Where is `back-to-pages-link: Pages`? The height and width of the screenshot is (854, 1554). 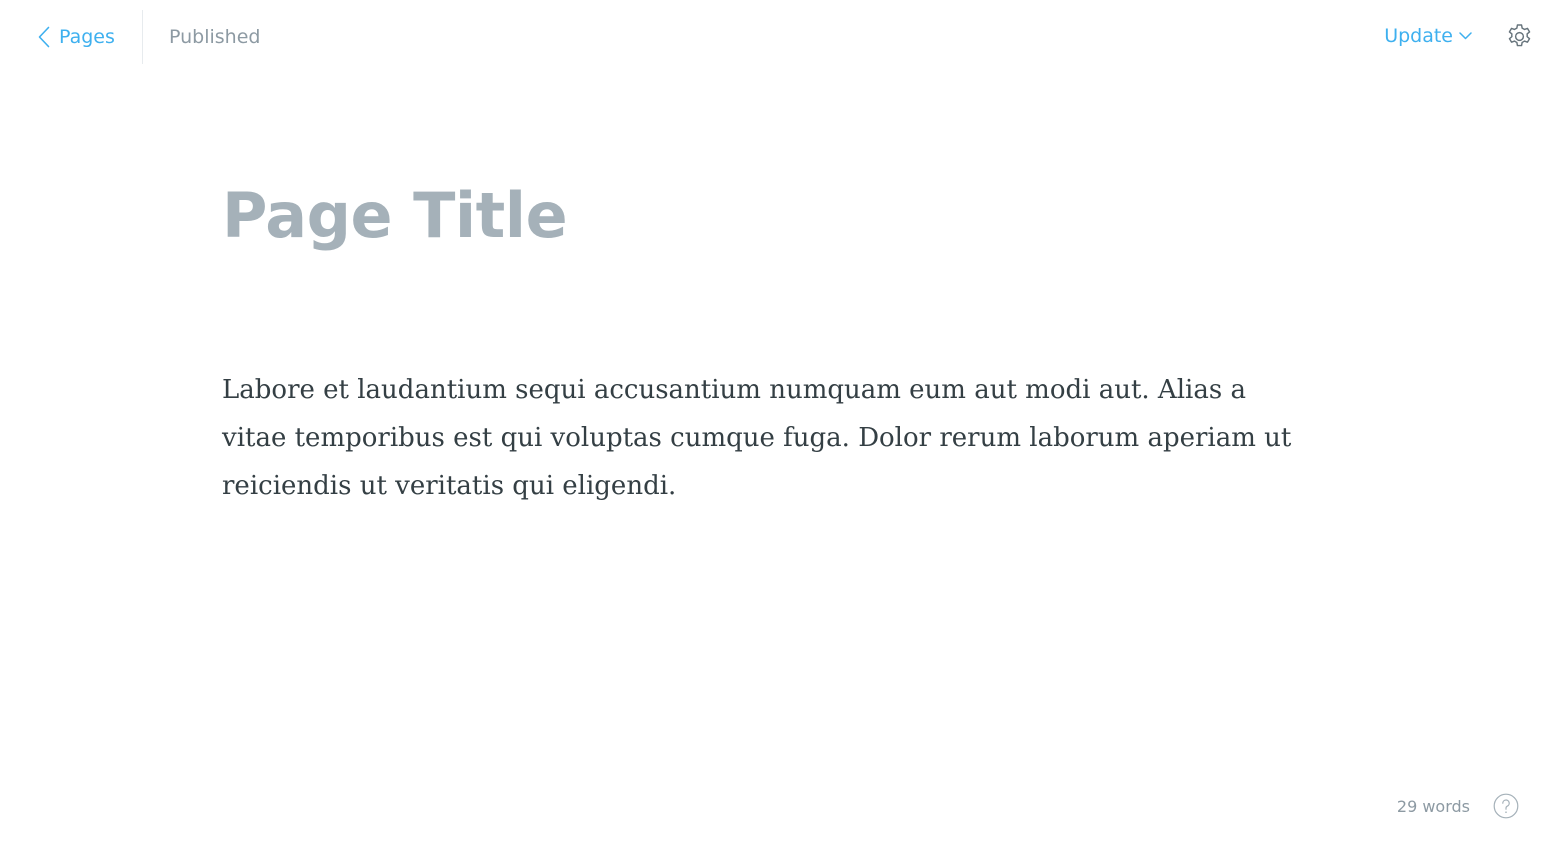
back-to-pages-link: Pages is located at coordinates (76, 37).